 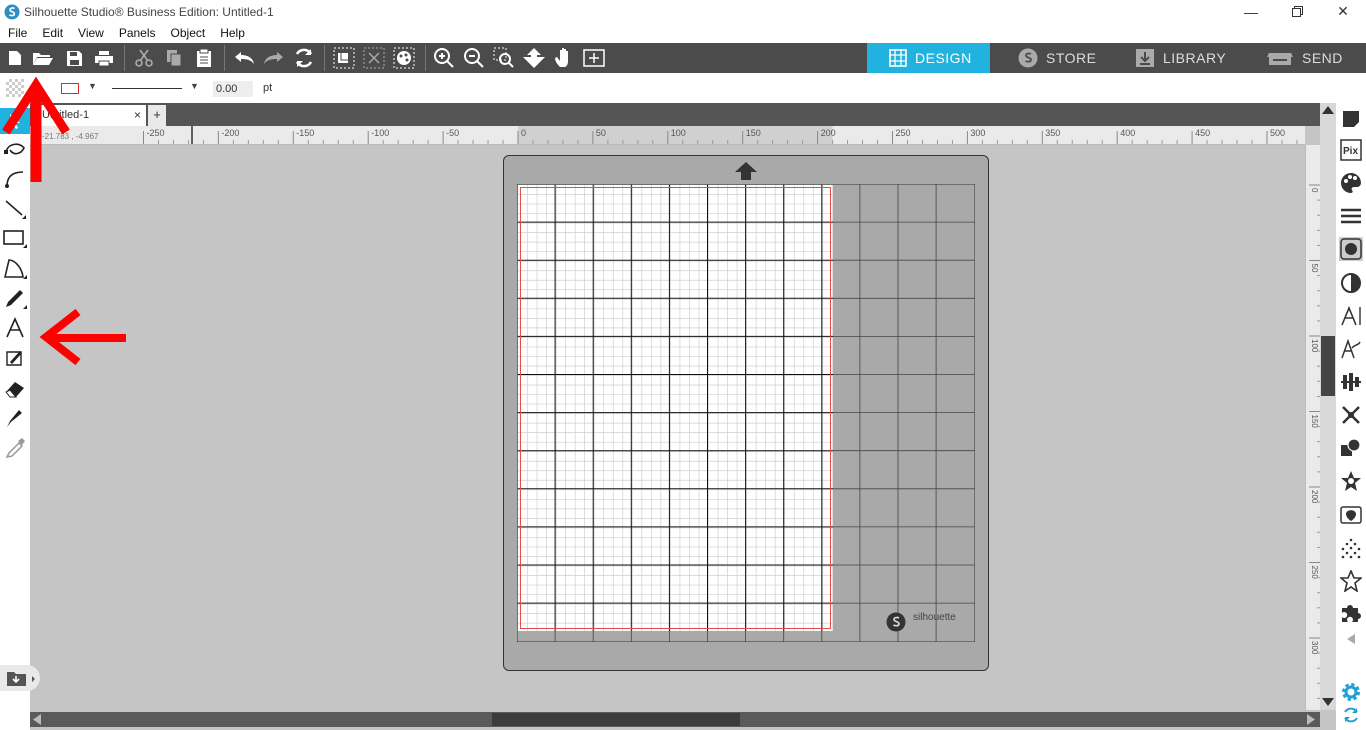 I want to click on print-icon, so click(x=104, y=58).